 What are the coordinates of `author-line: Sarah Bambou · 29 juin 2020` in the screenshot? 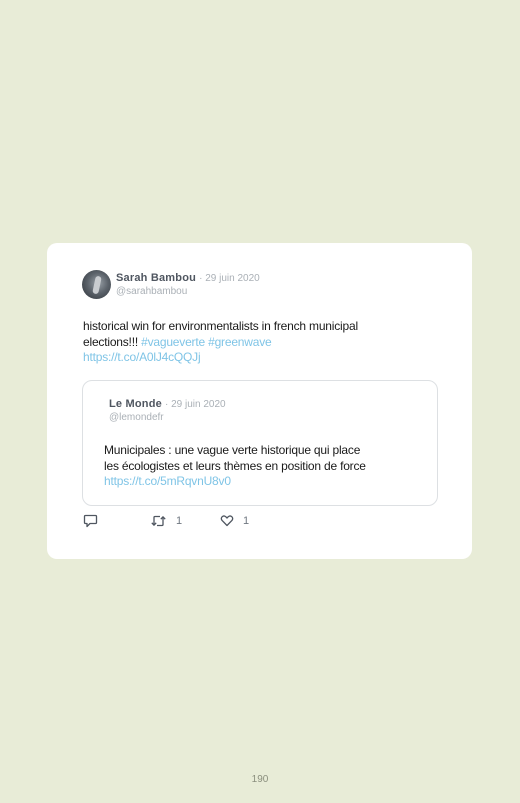 It's located at (188, 278).